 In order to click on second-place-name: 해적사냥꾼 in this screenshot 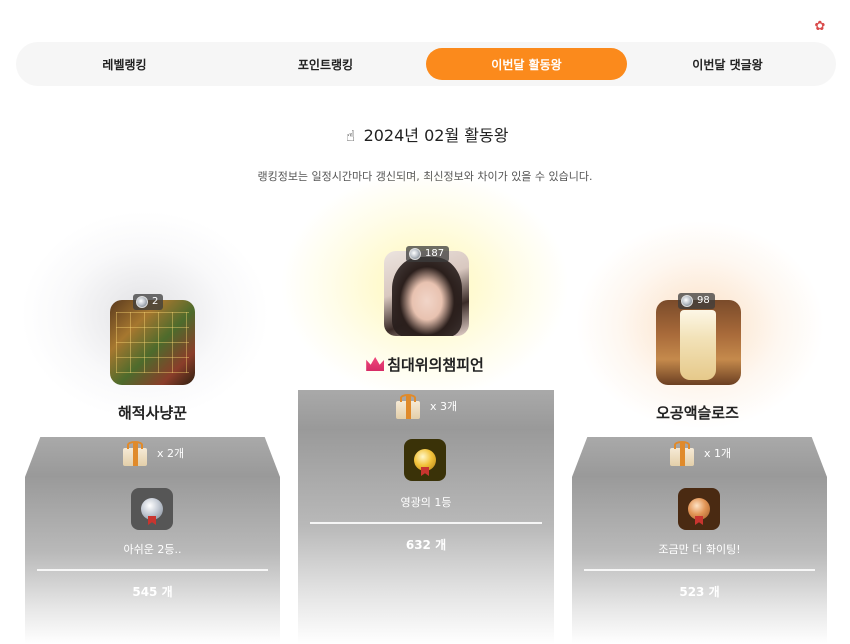, I will do `click(152, 412)`.